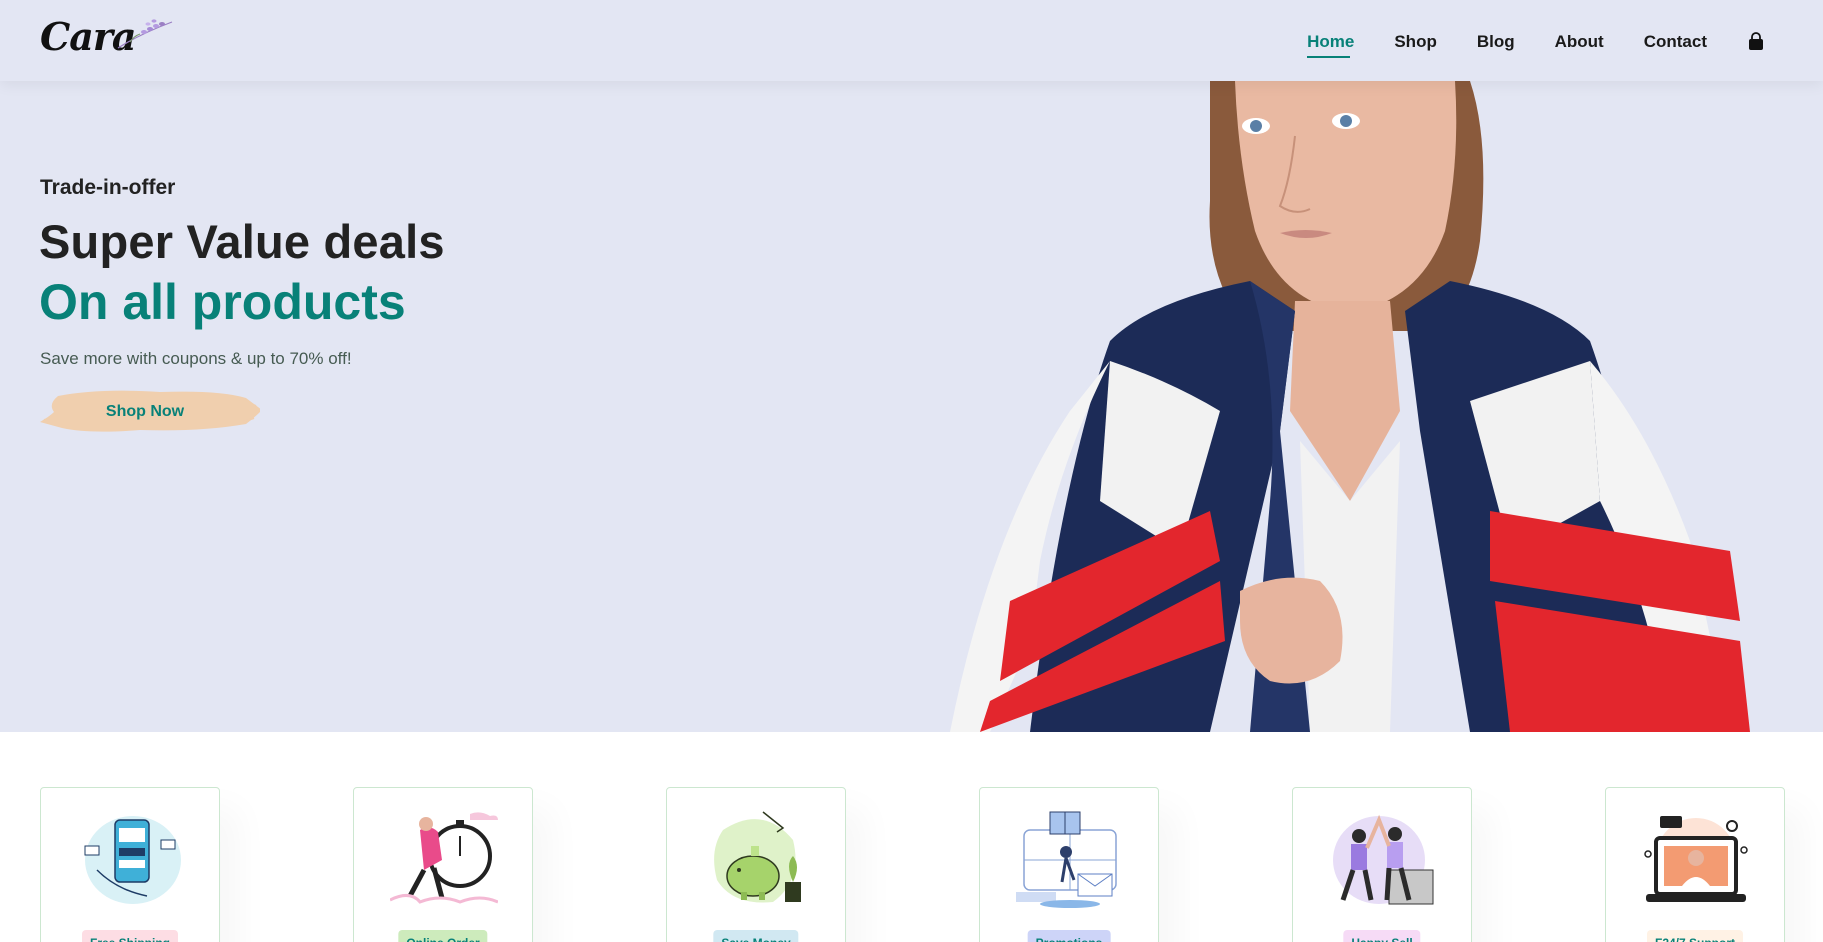  I want to click on nav-link-contact: Contact, so click(1675, 45).